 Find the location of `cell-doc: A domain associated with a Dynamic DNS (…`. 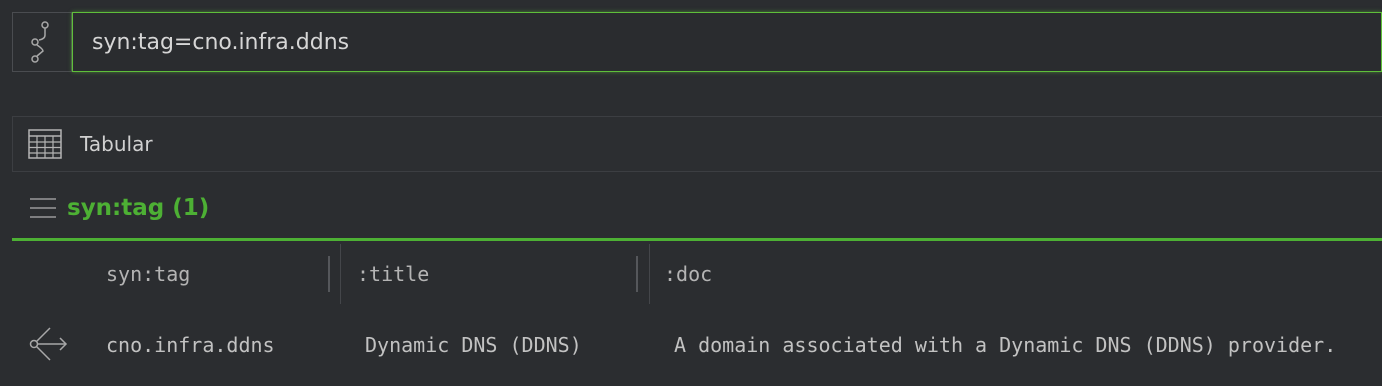

cell-doc: A domain associated with a Dynamic DNS (… is located at coordinates (1005, 345).